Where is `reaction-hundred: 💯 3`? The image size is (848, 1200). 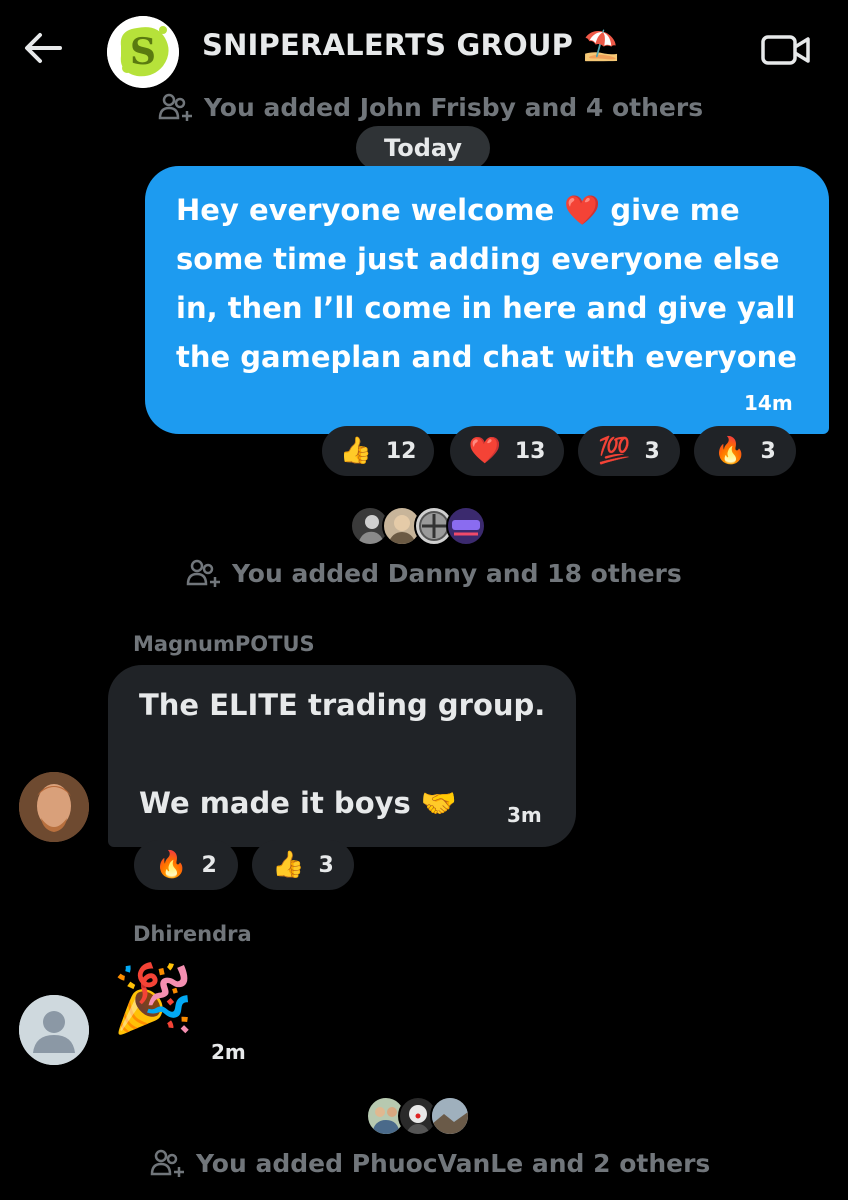
reaction-hundred: 💯 3 is located at coordinates (629, 451).